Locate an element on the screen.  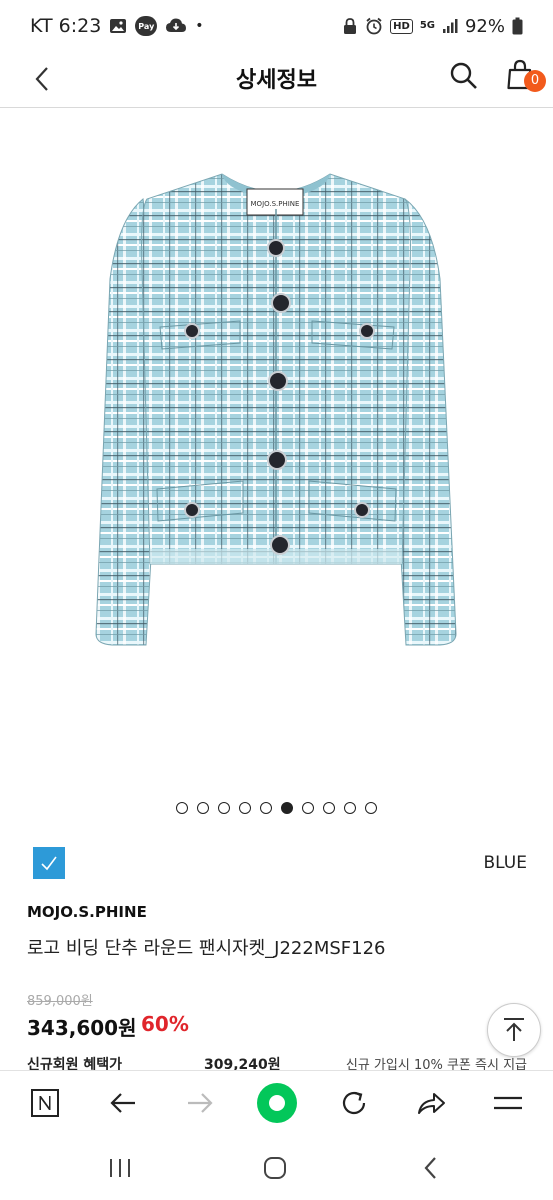
recent-apps-icon is located at coordinates (120, 1168).